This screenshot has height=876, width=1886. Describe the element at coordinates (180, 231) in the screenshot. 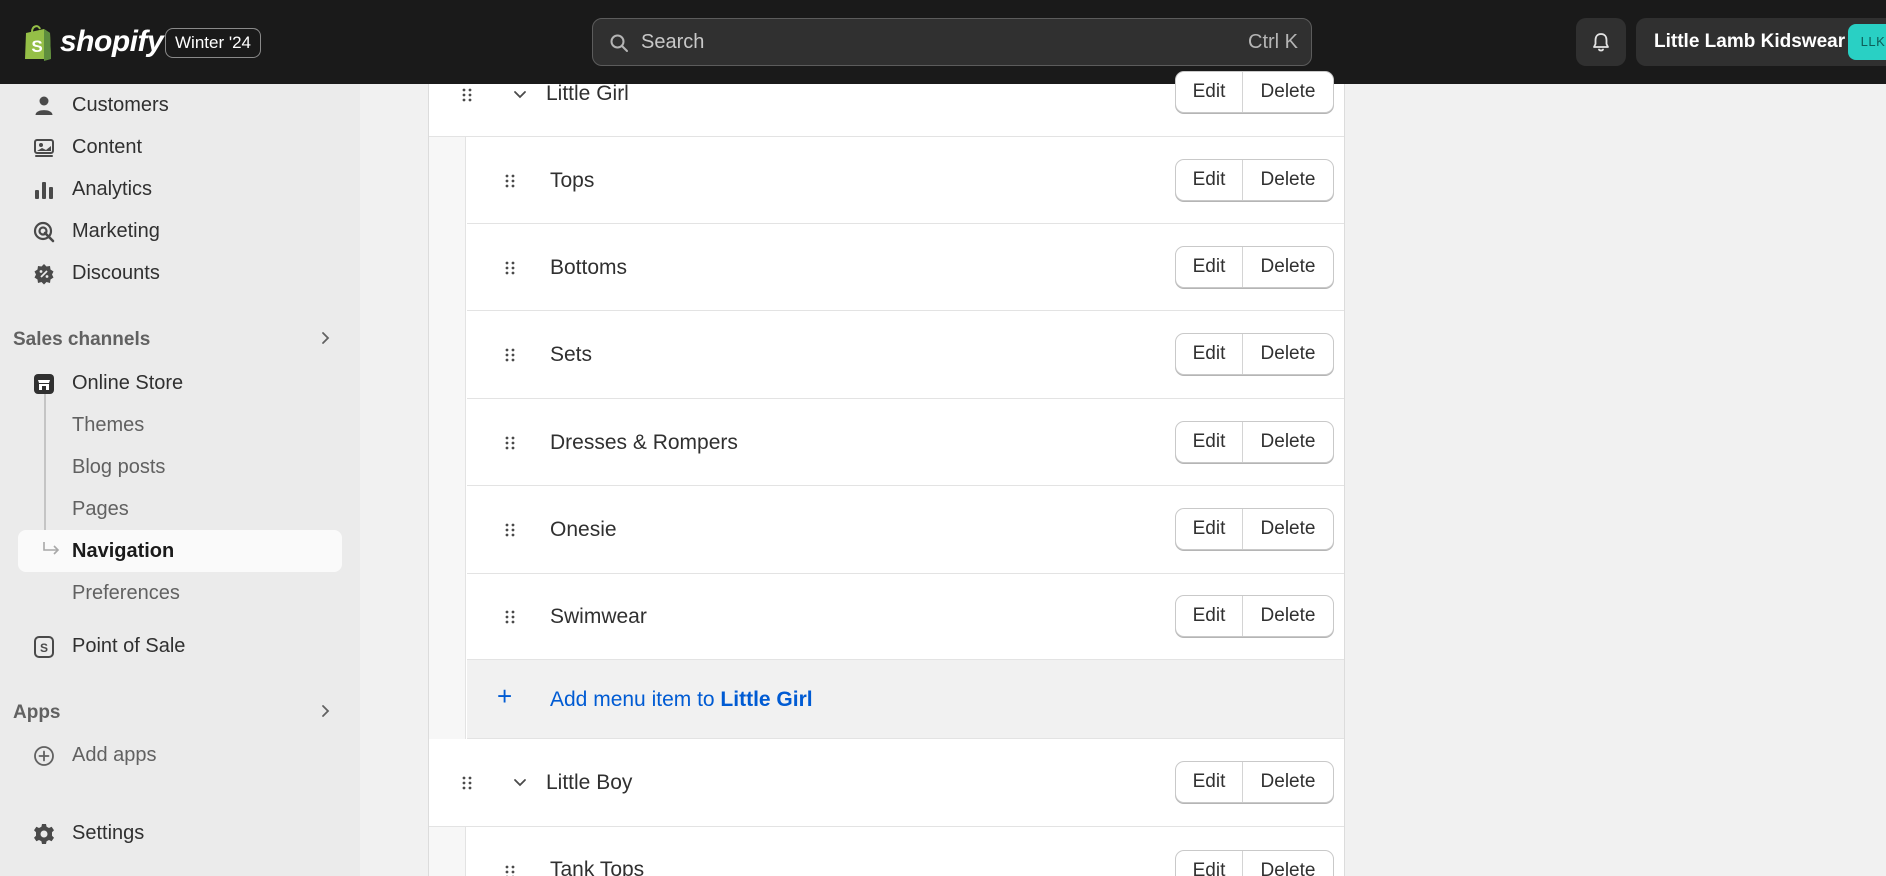

I see `sidebar-item-marketing: Marketing` at that location.